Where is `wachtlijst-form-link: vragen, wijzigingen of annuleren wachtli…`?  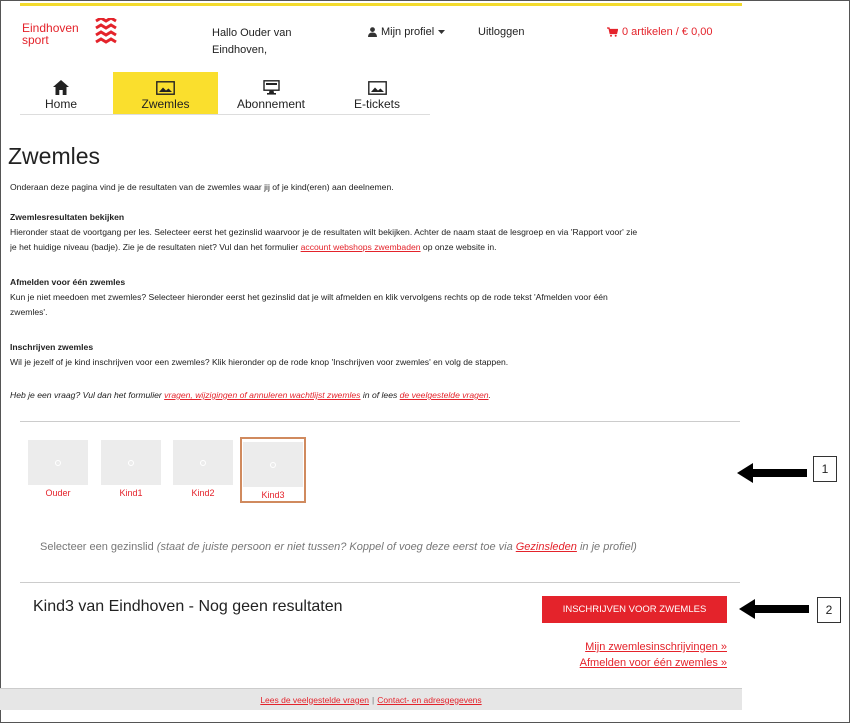
wachtlijst-form-link: vragen, wijzigingen of annuleren wachtli… is located at coordinates (262, 395).